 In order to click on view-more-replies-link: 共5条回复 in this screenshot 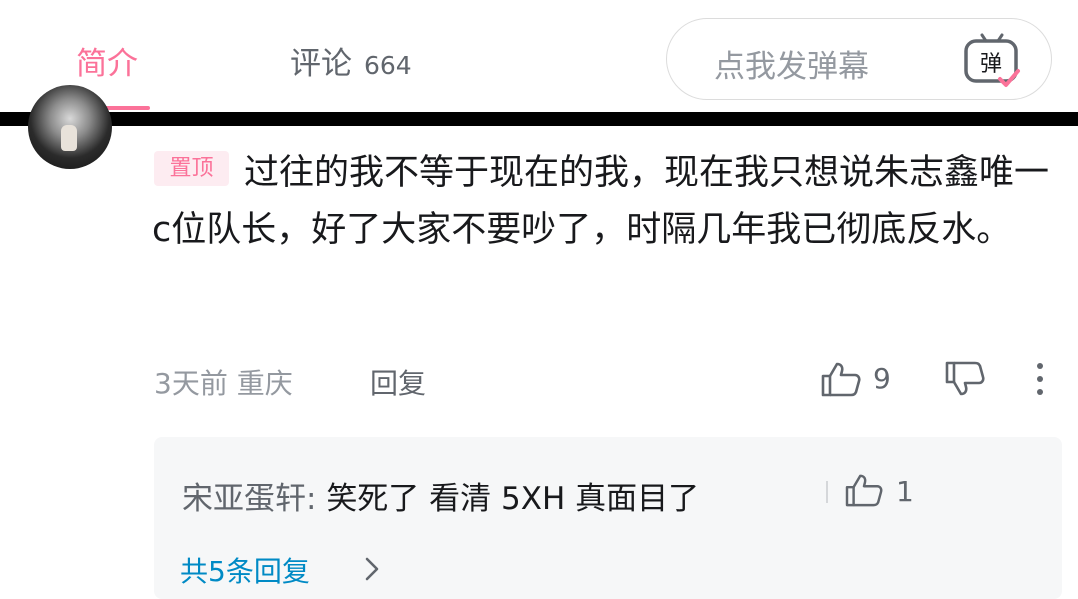, I will do `click(245, 570)`.